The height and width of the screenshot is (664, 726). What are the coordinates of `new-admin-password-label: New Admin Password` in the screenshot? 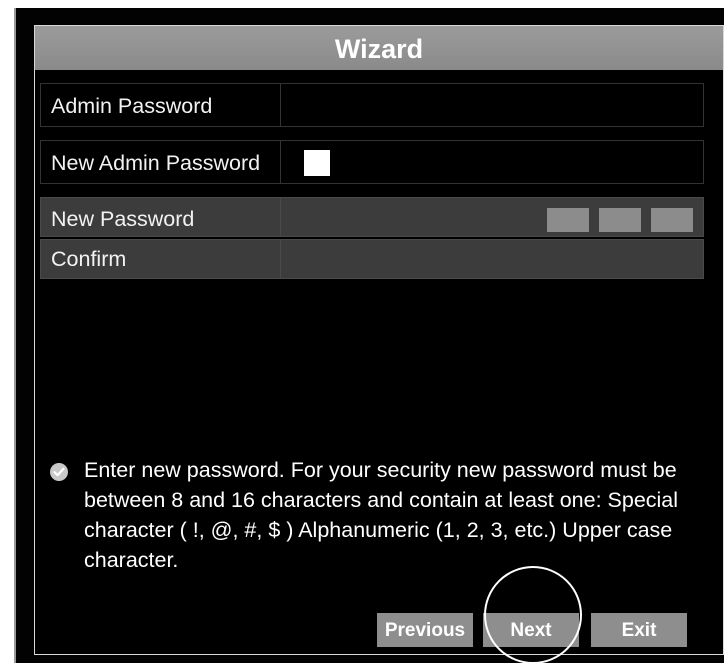 It's located at (156, 163).